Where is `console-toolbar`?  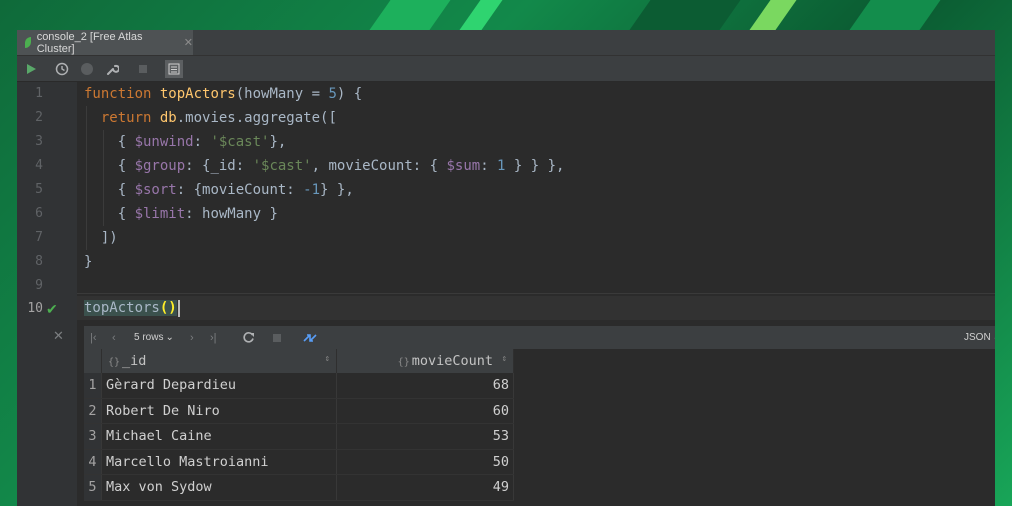 console-toolbar is located at coordinates (506, 69).